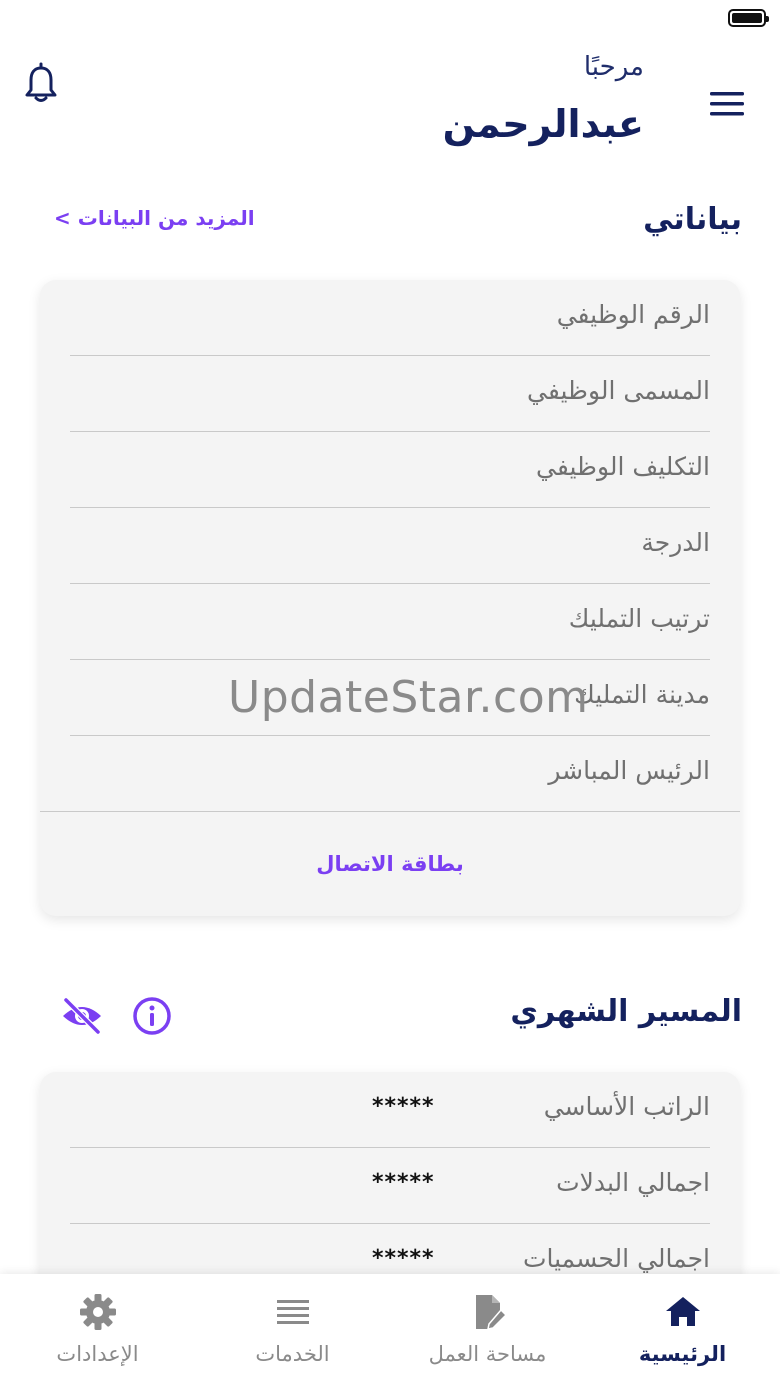 The image size is (780, 1387). I want to click on nav-settings: الإعدادات, so click(97, 1330).